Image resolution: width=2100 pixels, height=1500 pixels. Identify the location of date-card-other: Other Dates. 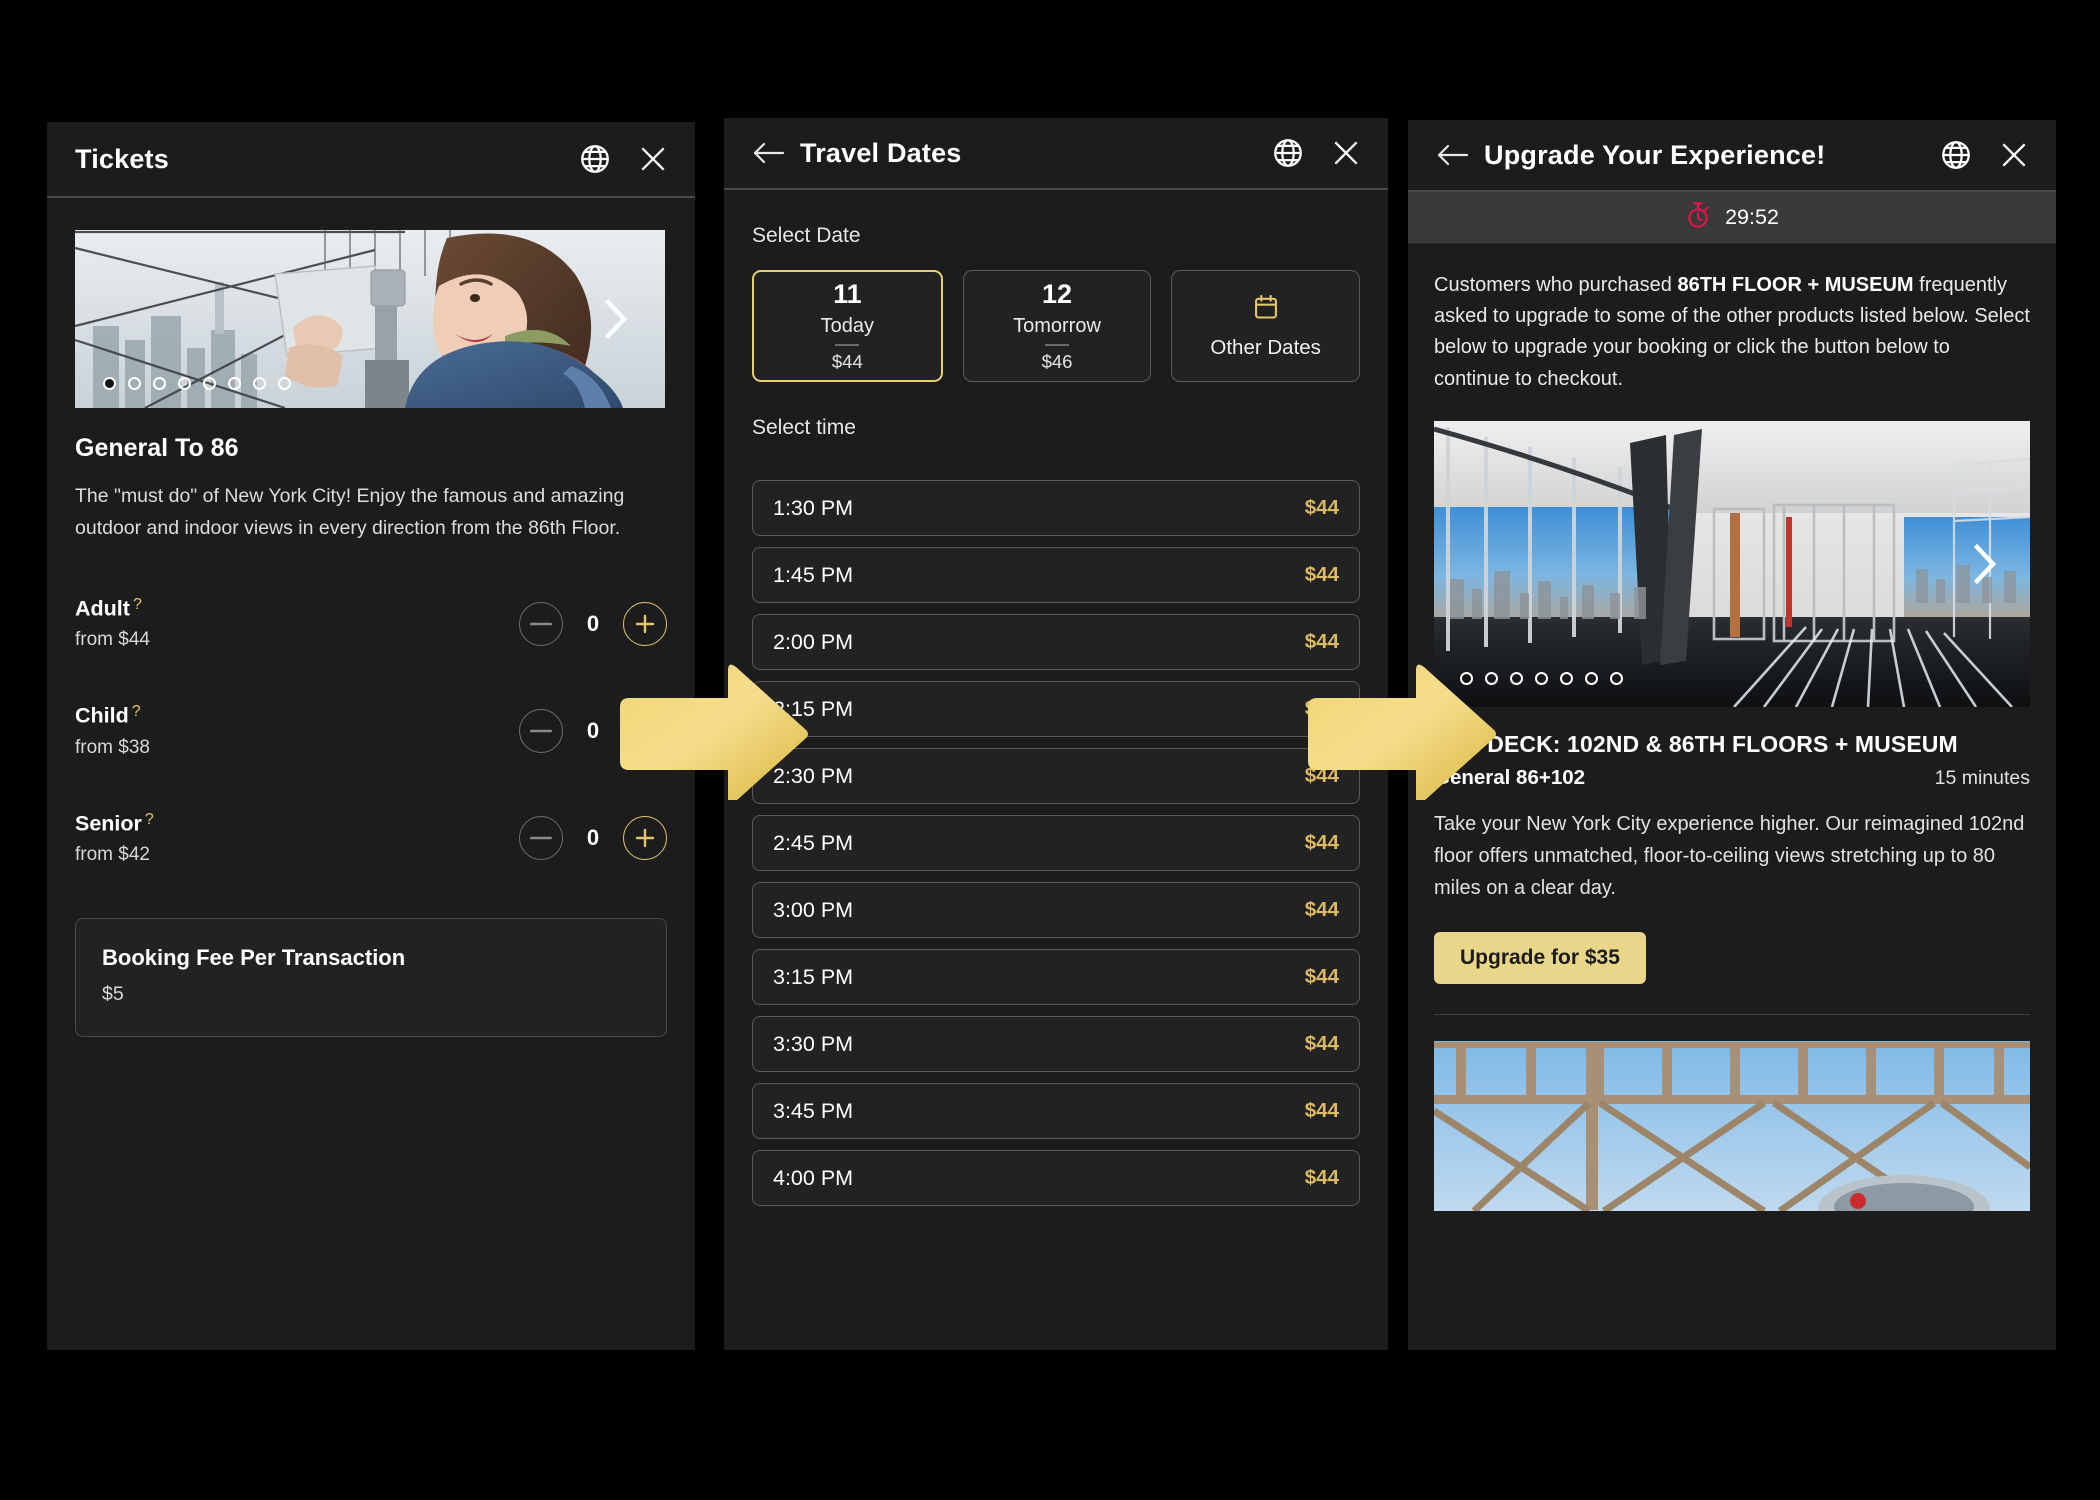
(1266, 326).